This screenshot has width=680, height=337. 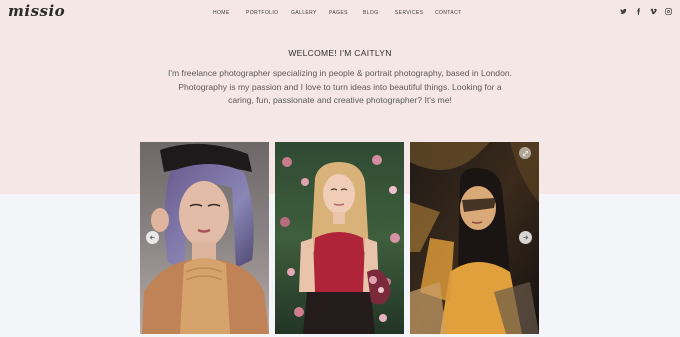 I want to click on nav-pages: PAGES, so click(x=338, y=13).